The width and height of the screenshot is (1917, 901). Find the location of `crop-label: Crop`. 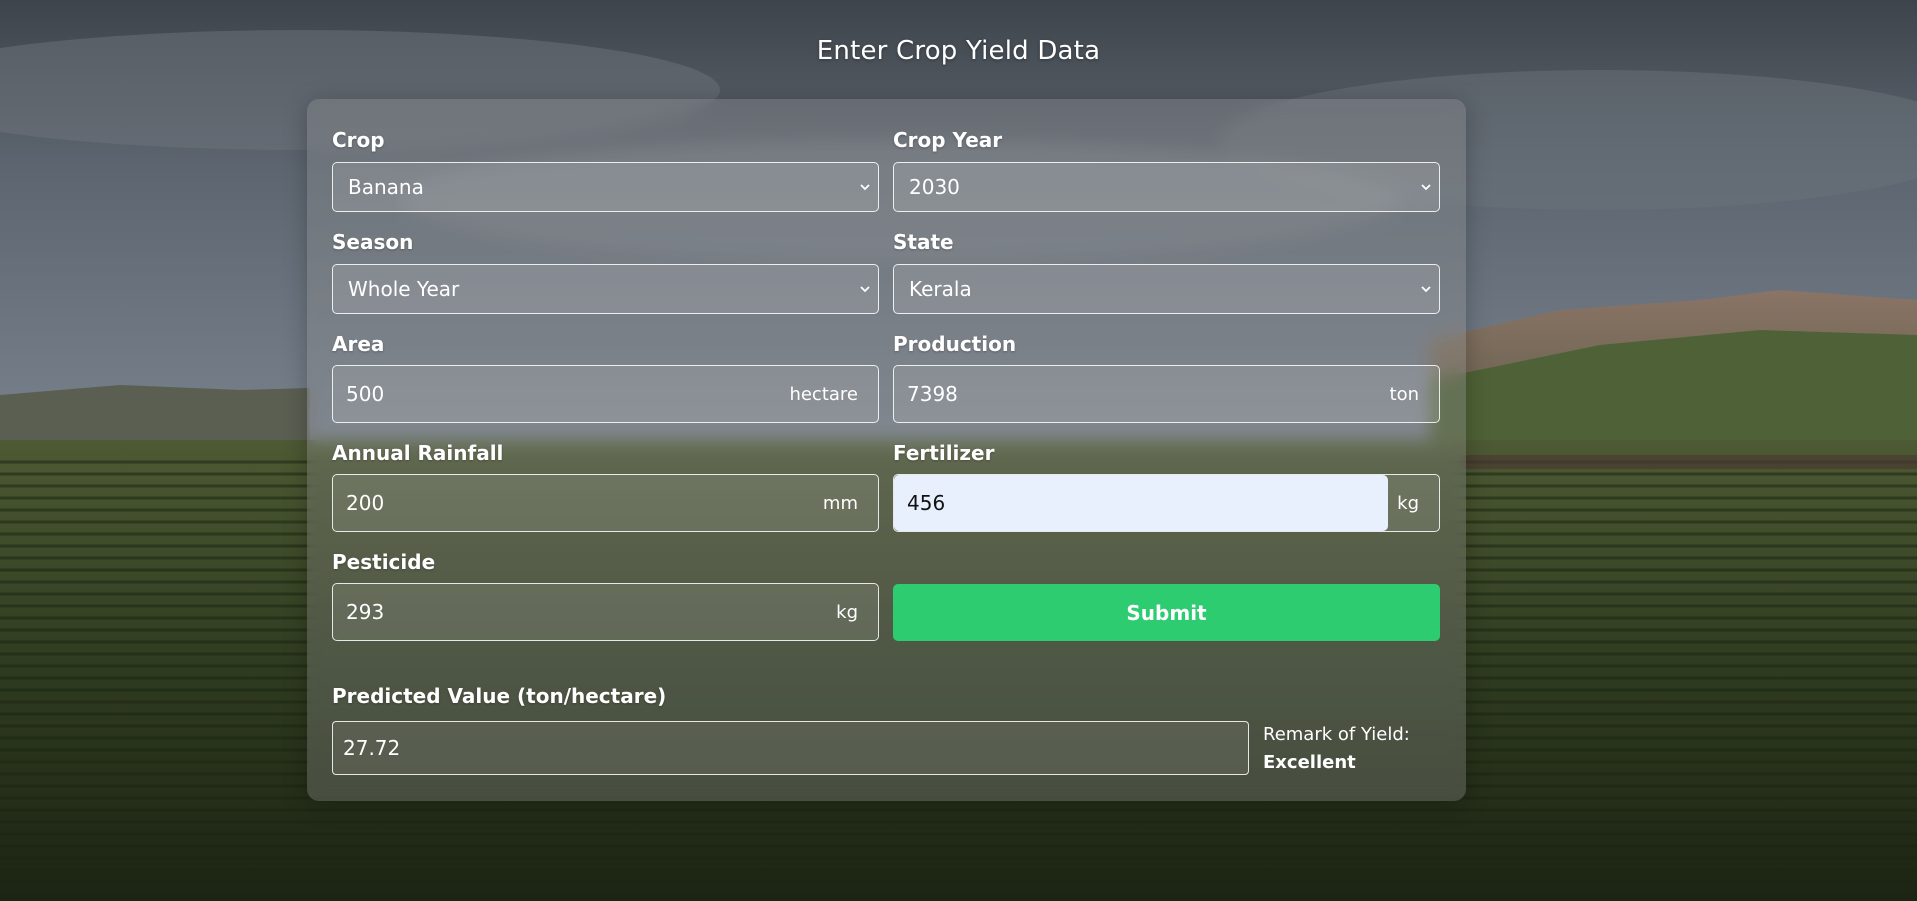

crop-label: Crop is located at coordinates (358, 140).